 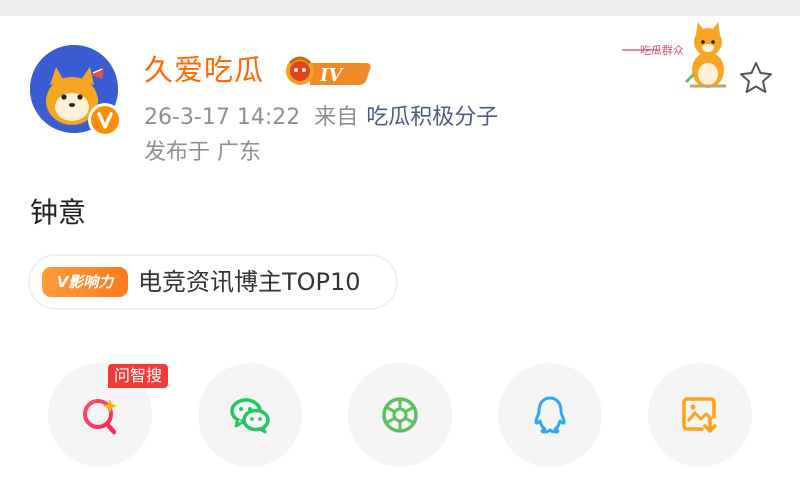 I want to click on influence-tag: V影响力 电竞资讯博主TOP10, so click(x=213, y=282).